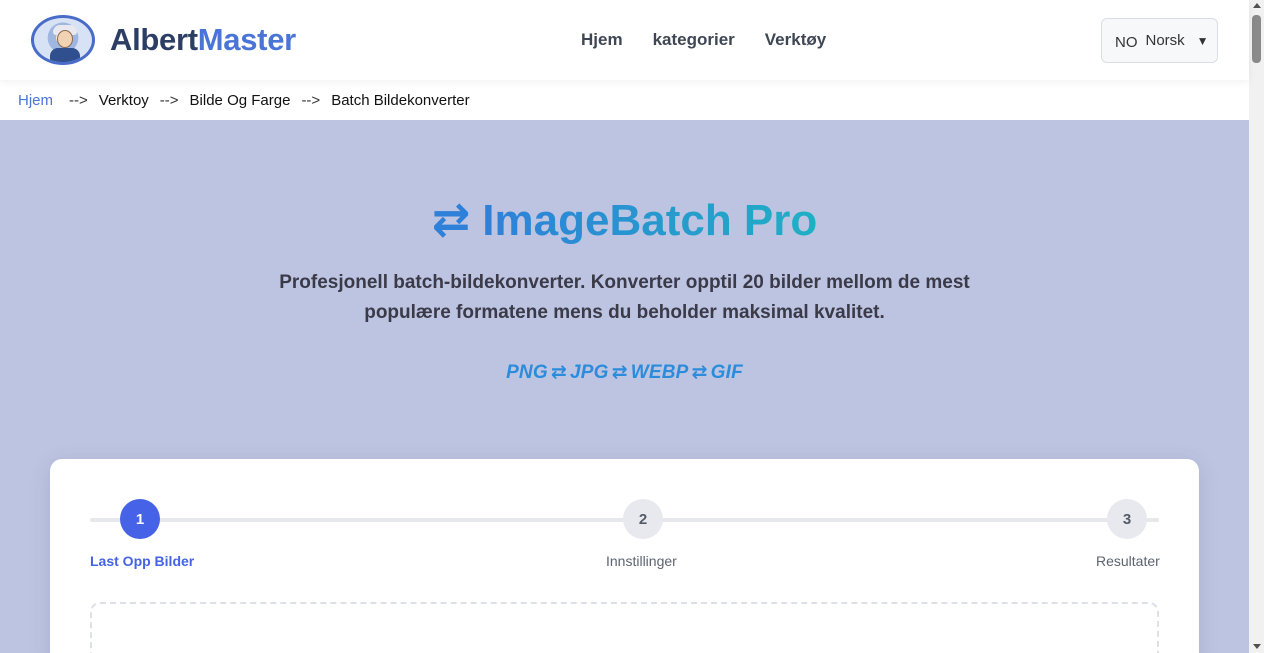 This screenshot has height=653, width=1264. What do you see at coordinates (451, 219) in the screenshot?
I see `swap-arrows-icon: ⇄` at bounding box center [451, 219].